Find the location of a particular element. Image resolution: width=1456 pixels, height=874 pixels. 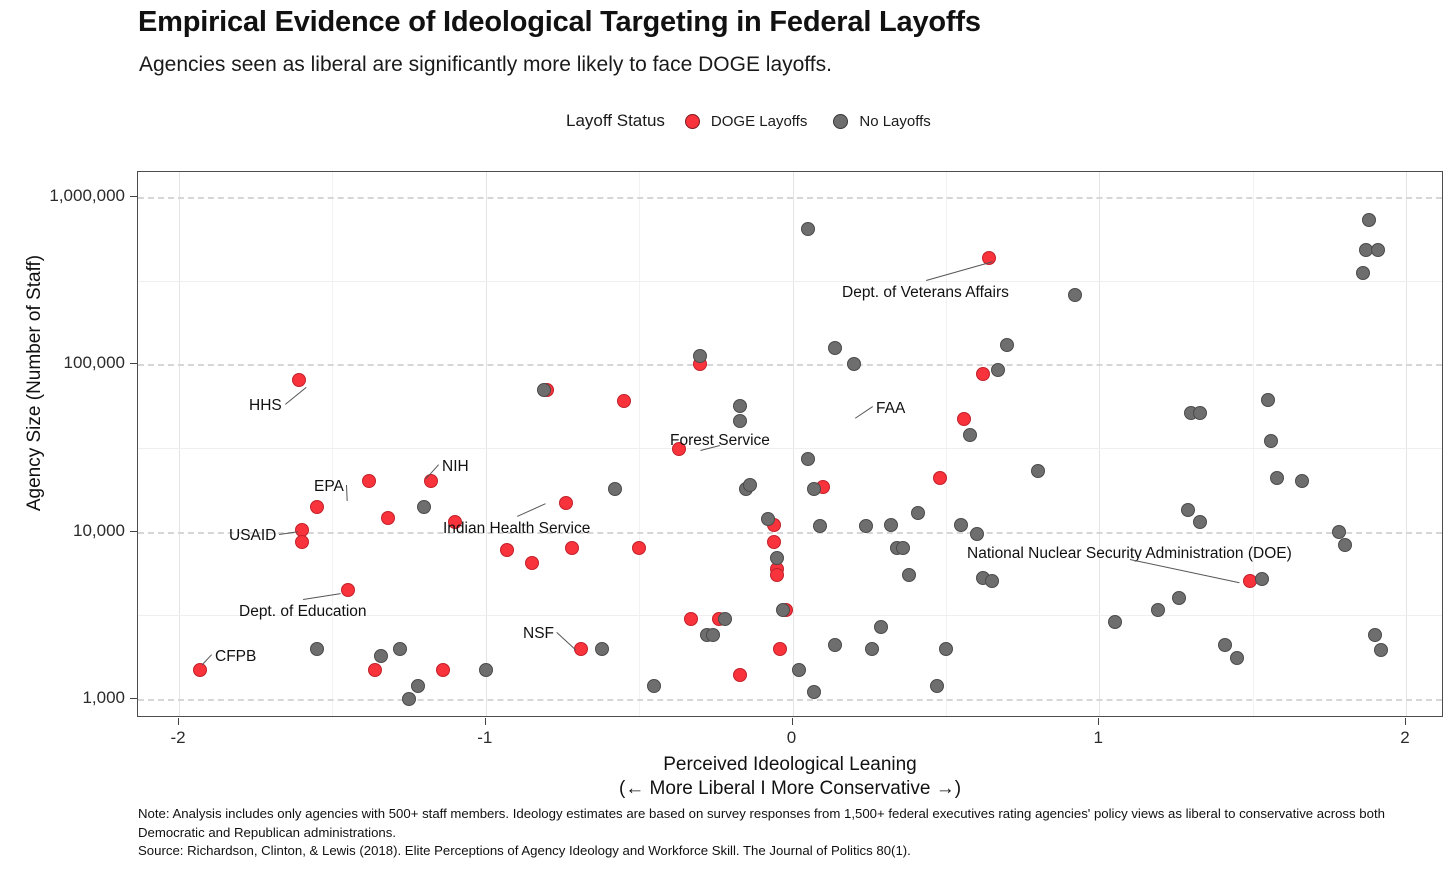

x-tick-mark is located at coordinates (485, 721).